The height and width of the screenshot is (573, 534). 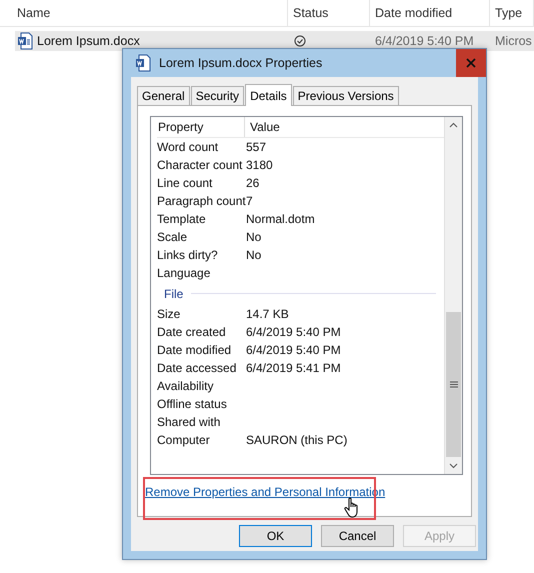 What do you see at coordinates (189, 422) in the screenshot?
I see `property-name: Shared with` at bounding box center [189, 422].